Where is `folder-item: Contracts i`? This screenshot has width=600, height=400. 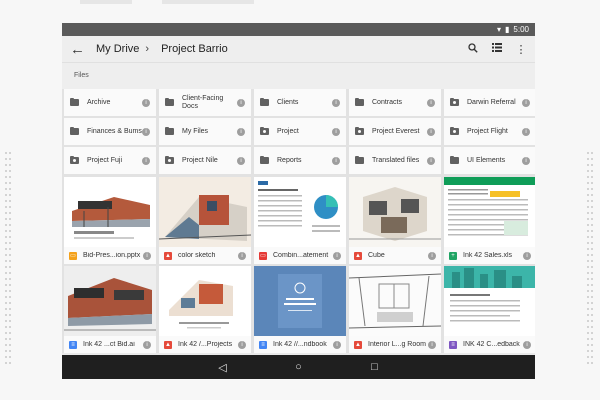 folder-item: Contracts i is located at coordinates (395, 102).